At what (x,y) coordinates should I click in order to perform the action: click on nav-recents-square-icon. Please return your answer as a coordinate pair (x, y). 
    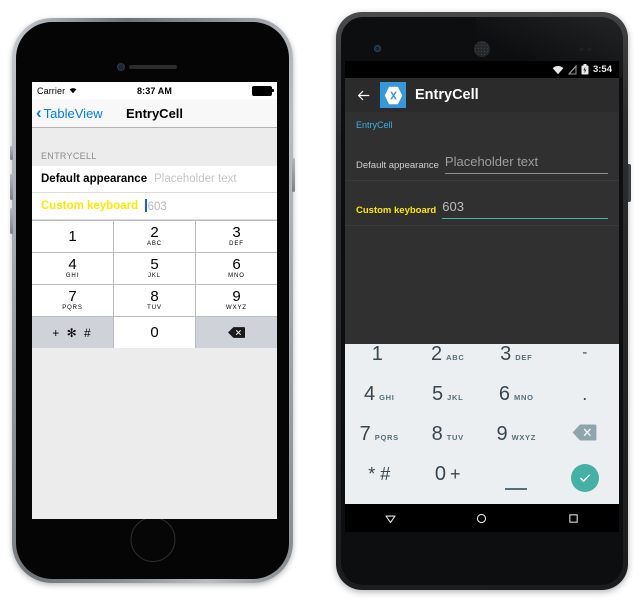
    Looking at the image, I should click on (573, 518).